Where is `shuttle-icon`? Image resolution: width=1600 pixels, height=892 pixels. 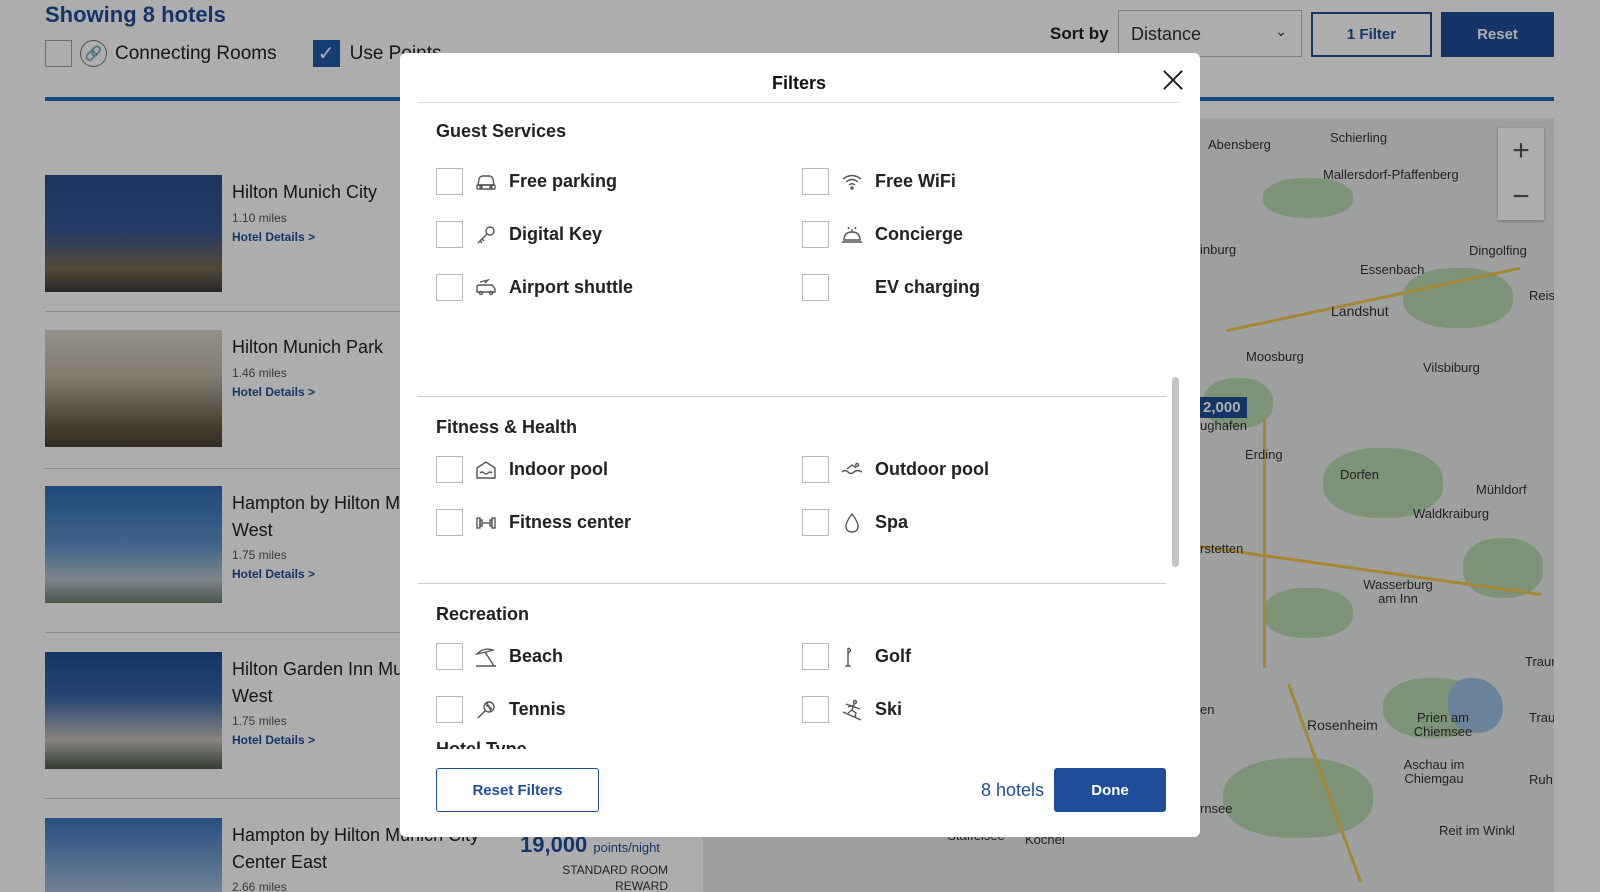 shuttle-icon is located at coordinates (486, 288).